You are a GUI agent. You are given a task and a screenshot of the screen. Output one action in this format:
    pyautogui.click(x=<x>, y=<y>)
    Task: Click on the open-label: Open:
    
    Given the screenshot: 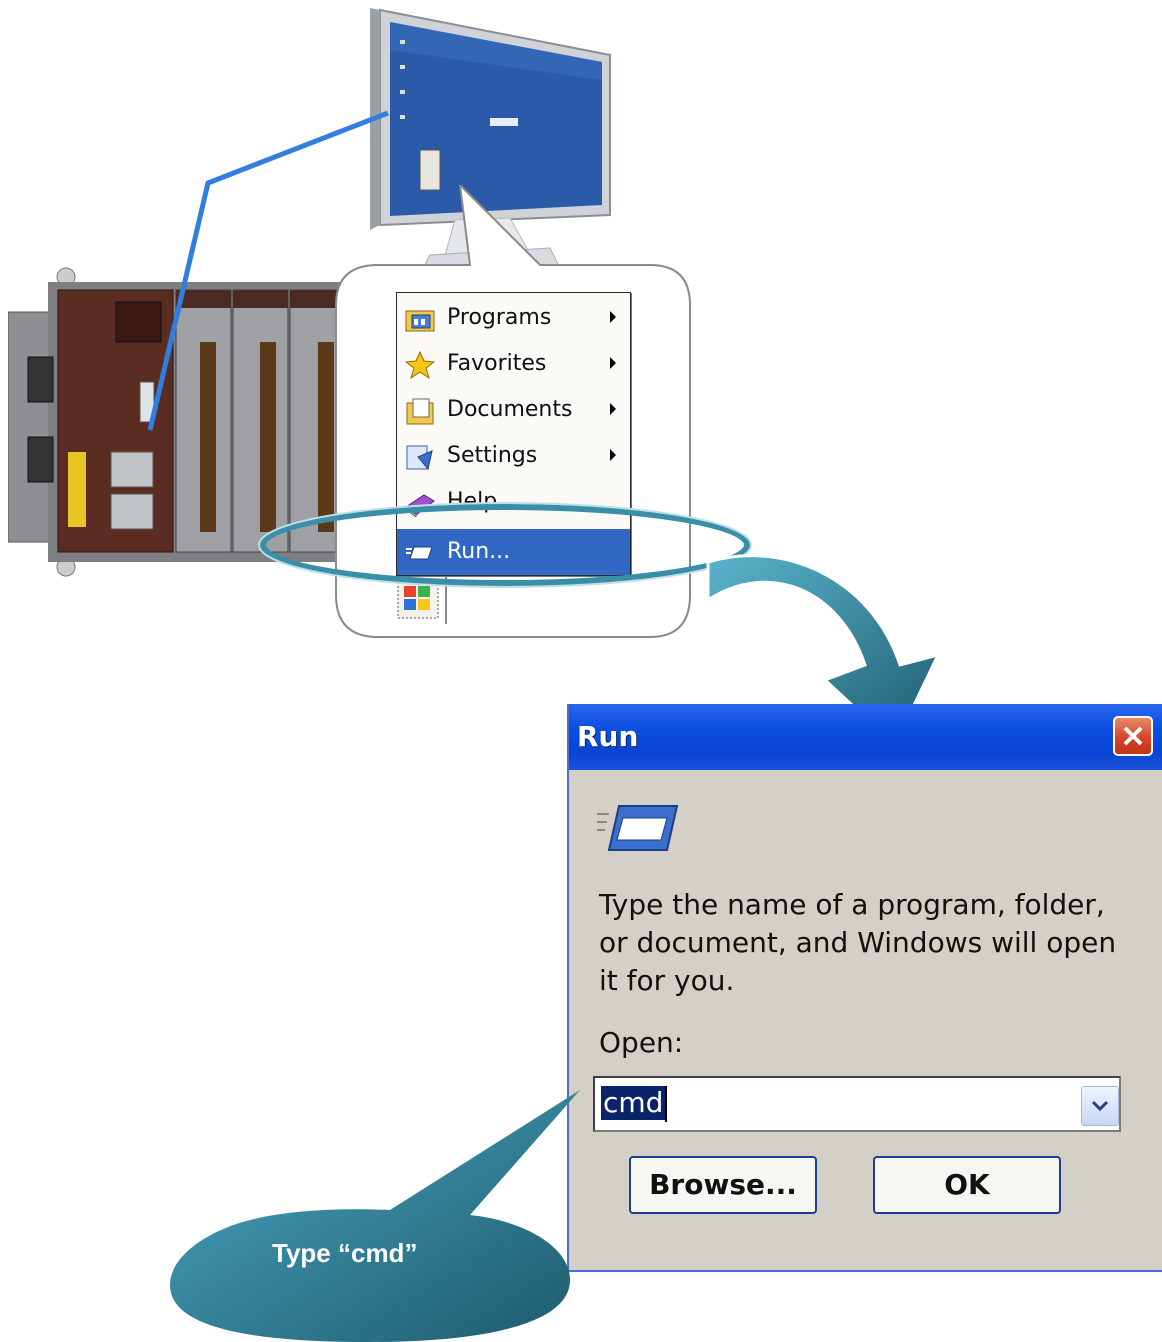 What is the action you would take?
    pyautogui.click(x=641, y=1042)
    